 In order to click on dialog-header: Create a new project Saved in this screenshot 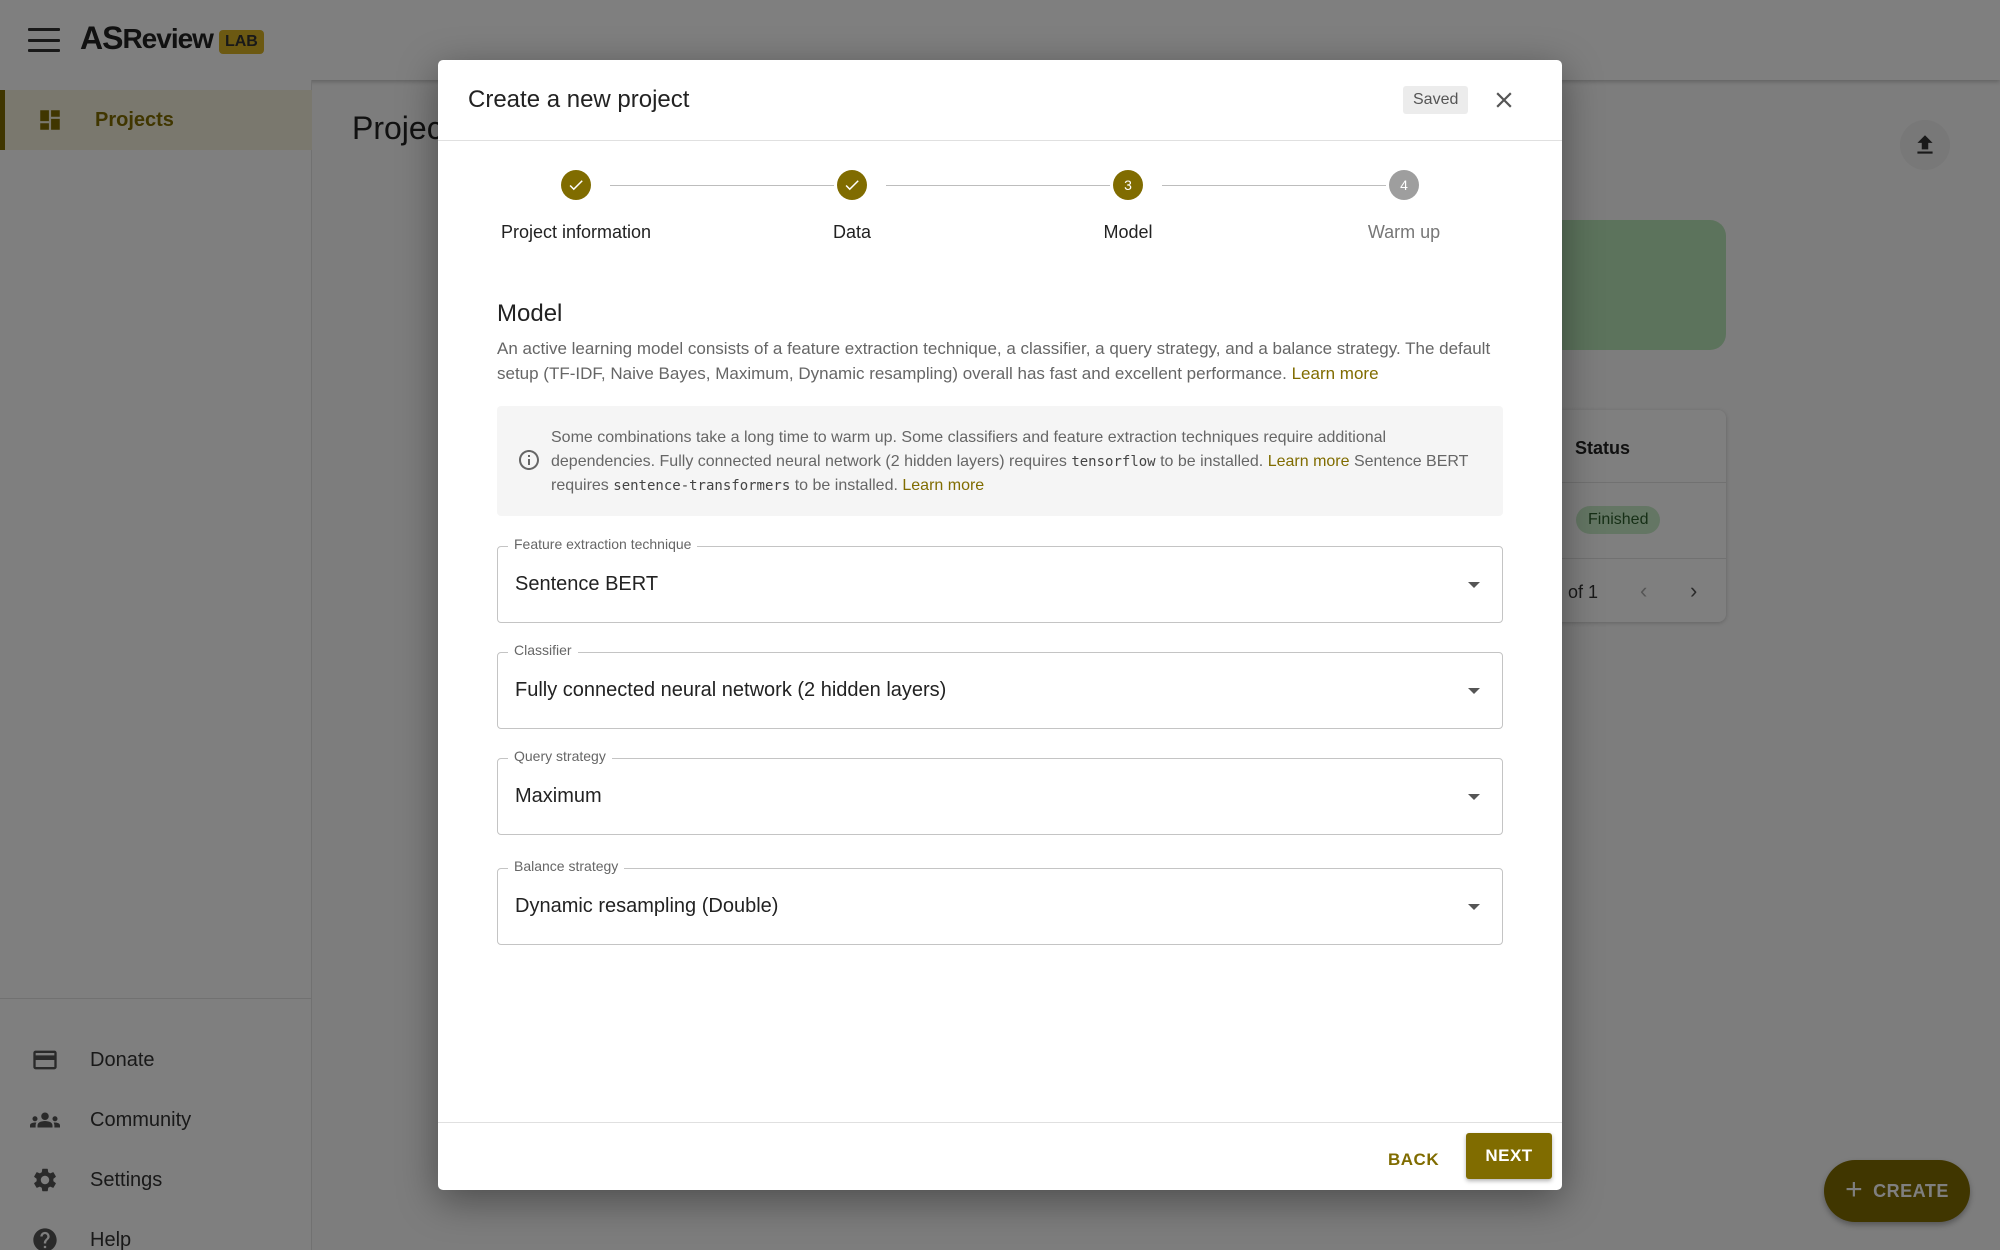, I will do `click(1000, 100)`.